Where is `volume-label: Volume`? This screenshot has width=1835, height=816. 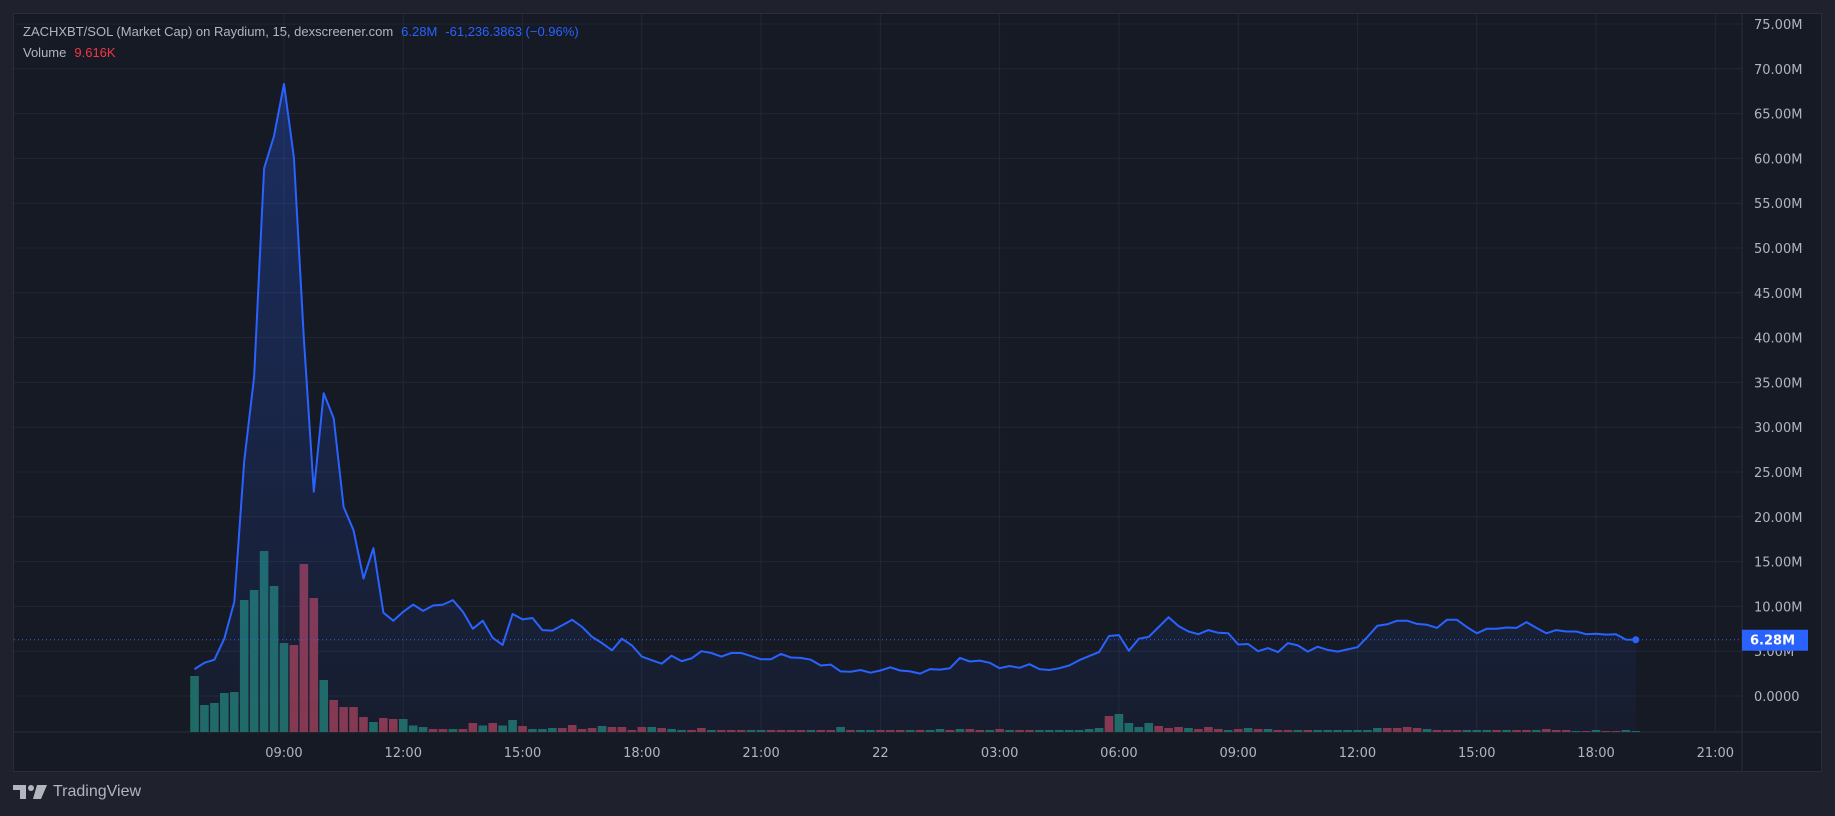
volume-label: Volume is located at coordinates (45, 52).